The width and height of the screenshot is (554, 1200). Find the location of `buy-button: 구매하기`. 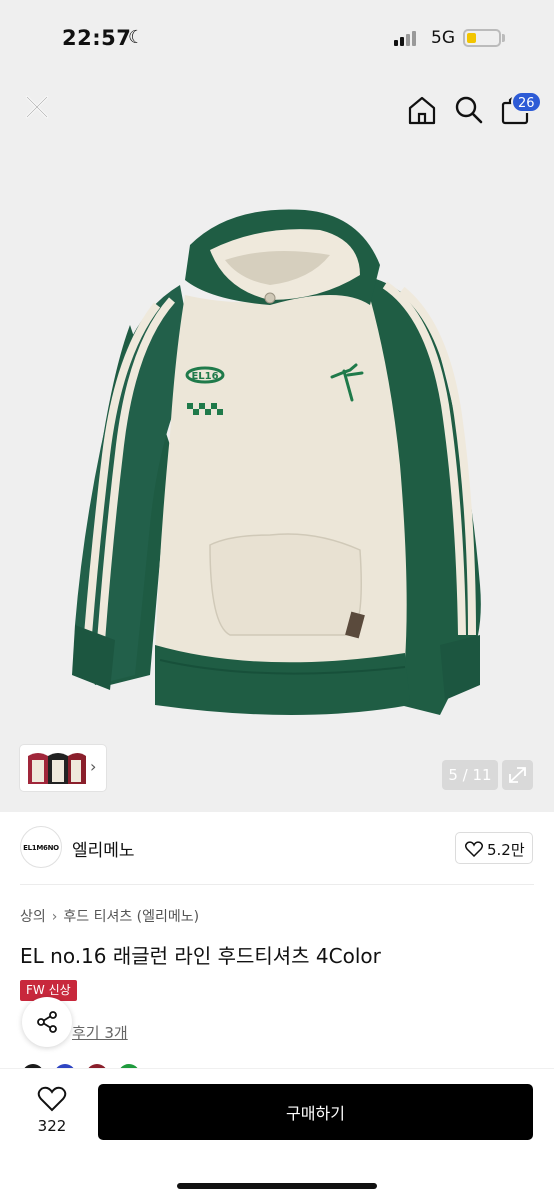

buy-button: 구매하기 is located at coordinates (315, 1112).